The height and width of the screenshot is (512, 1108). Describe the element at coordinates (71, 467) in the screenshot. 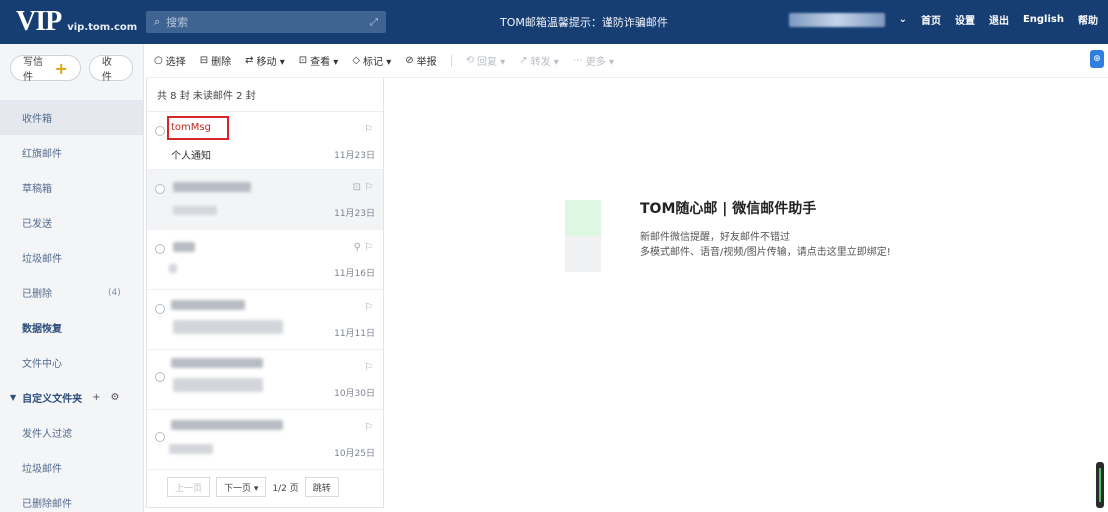

I see `sidebar-item-spam-2: 垃圾邮件` at that location.